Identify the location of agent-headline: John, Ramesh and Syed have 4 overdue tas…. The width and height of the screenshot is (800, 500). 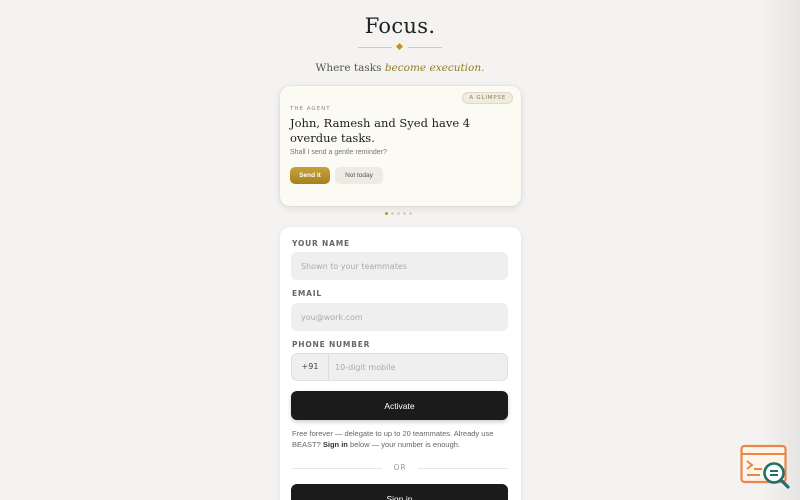
(380, 130).